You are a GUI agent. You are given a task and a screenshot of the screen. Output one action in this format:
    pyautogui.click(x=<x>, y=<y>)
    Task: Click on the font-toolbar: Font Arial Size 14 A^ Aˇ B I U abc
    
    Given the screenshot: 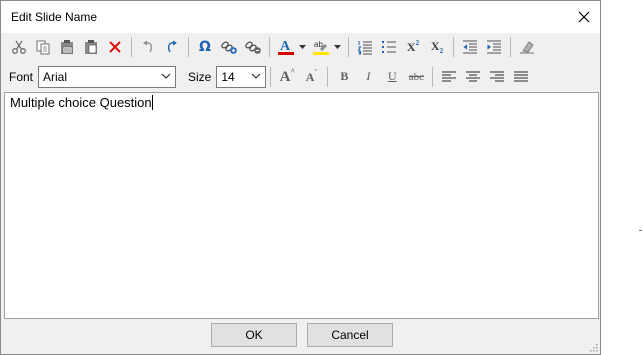 What is the action you would take?
    pyautogui.click(x=300, y=76)
    